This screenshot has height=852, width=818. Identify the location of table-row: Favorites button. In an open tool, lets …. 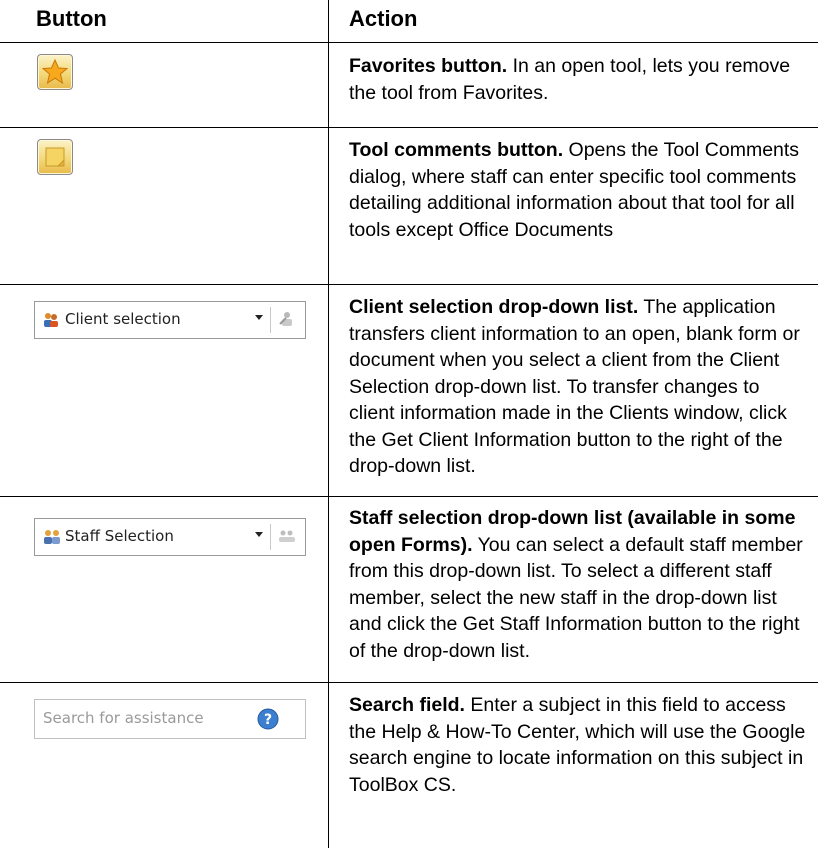
(409, 85).